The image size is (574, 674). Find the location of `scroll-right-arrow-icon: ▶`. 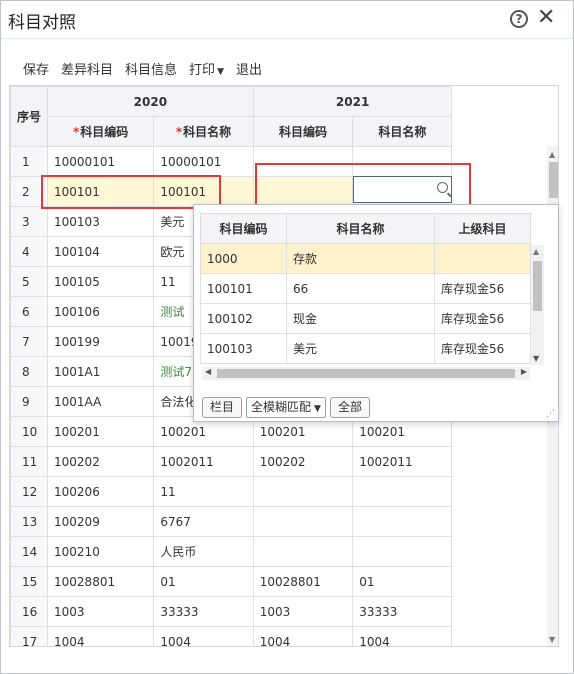

scroll-right-arrow-icon: ▶ is located at coordinates (524, 371).